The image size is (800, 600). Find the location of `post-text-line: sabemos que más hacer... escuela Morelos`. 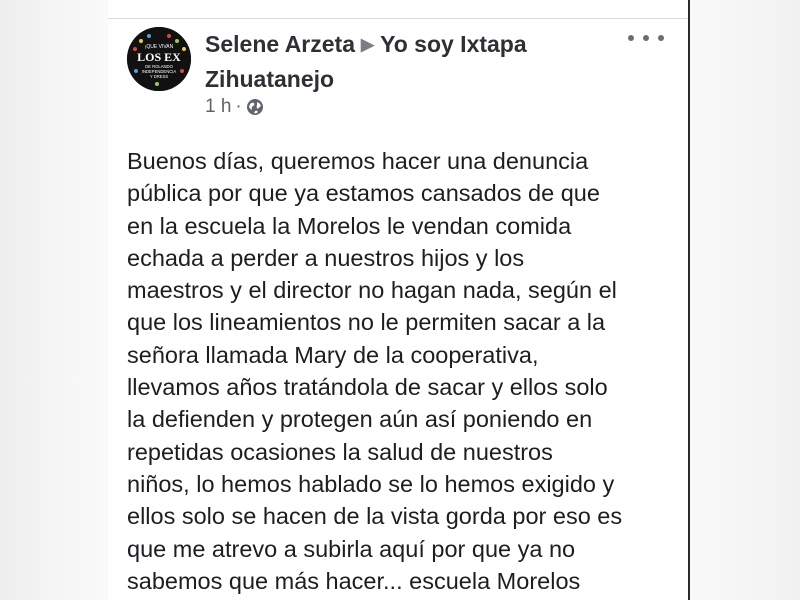

post-text-line: sabemos que más hacer... escuela Morelos is located at coordinates (354, 580).